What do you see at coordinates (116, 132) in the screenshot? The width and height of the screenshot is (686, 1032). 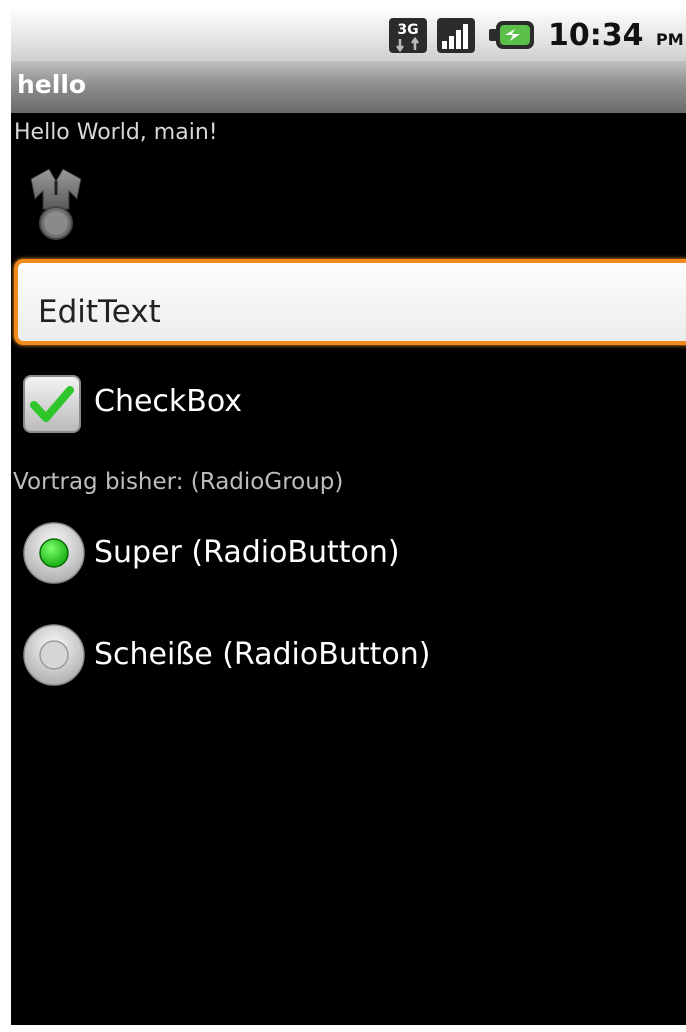 I see `hello-text-view: Hello World, main!` at bounding box center [116, 132].